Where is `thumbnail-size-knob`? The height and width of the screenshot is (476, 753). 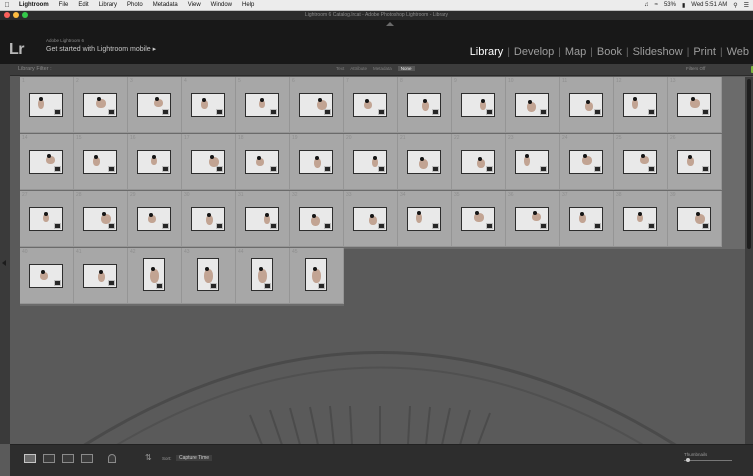 thumbnail-size-knob is located at coordinates (688, 460).